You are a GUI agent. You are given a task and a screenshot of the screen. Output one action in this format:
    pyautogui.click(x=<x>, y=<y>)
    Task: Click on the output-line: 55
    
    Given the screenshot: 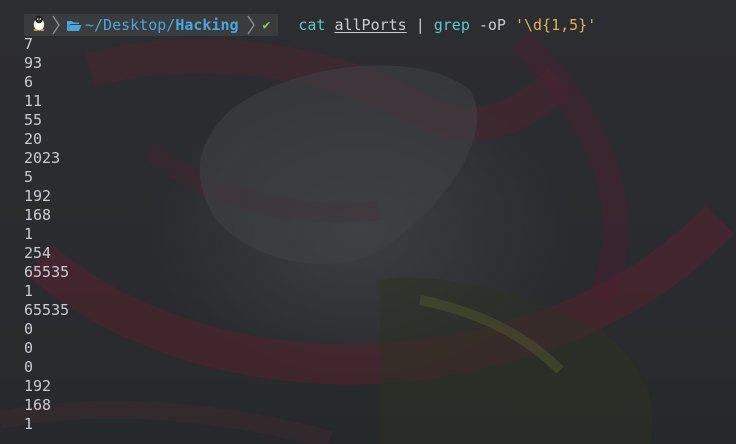 What is the action you would take?
    pyautogui.click(x=33, y=120)
    